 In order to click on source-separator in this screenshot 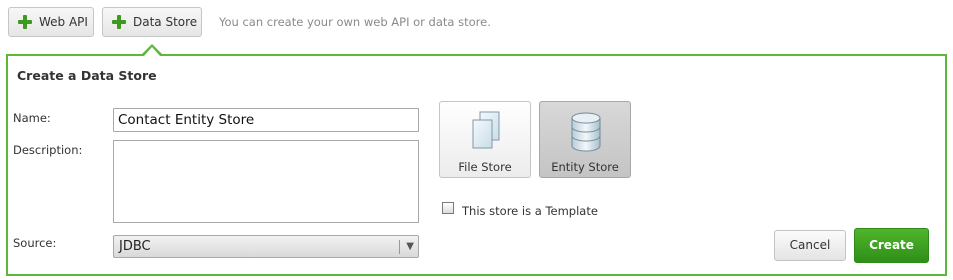, I will do `click(399, 247)`.